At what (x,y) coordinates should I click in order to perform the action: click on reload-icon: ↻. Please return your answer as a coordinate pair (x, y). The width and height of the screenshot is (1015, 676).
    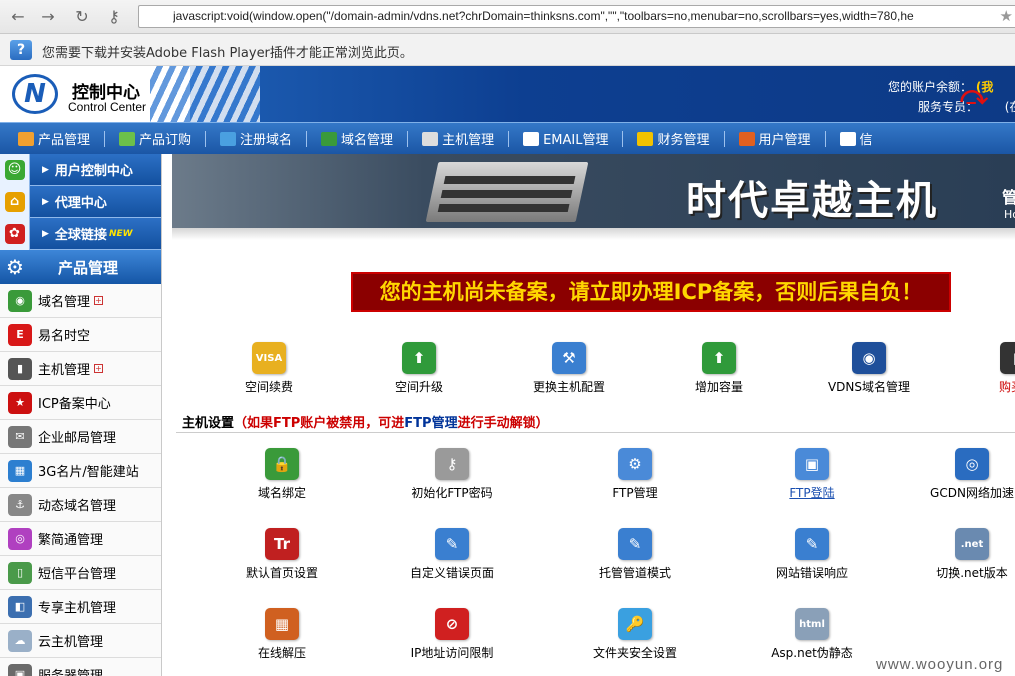
    Looking at the image, I should click on (82, 17).